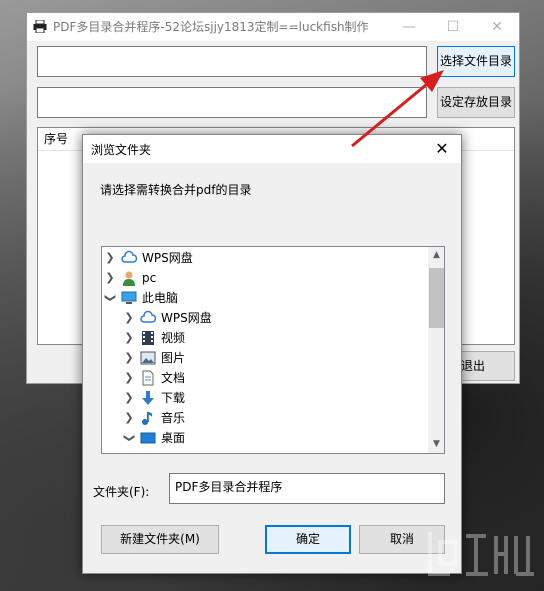 The width and height of the screenshot is (544, 591). What do you see at coordinates (229, 487) in the screenshot?
I see `folder-name-value: PDF多目录合并程序` at bounding box center [229, 487].